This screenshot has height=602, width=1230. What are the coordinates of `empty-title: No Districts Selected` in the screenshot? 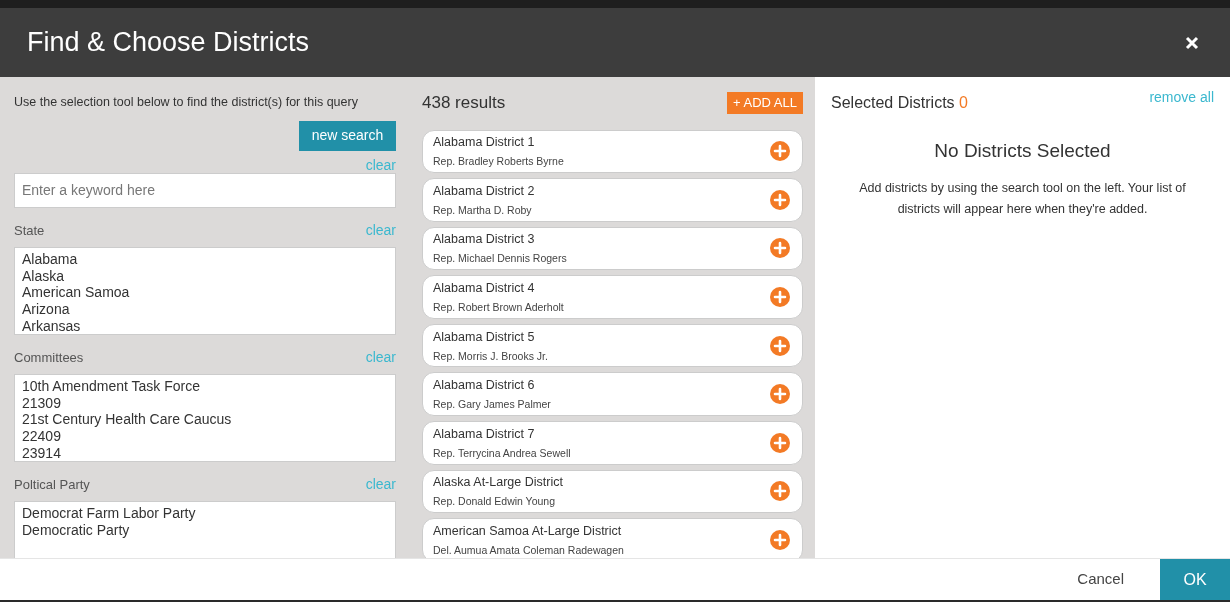 It's located at (1022, 151).